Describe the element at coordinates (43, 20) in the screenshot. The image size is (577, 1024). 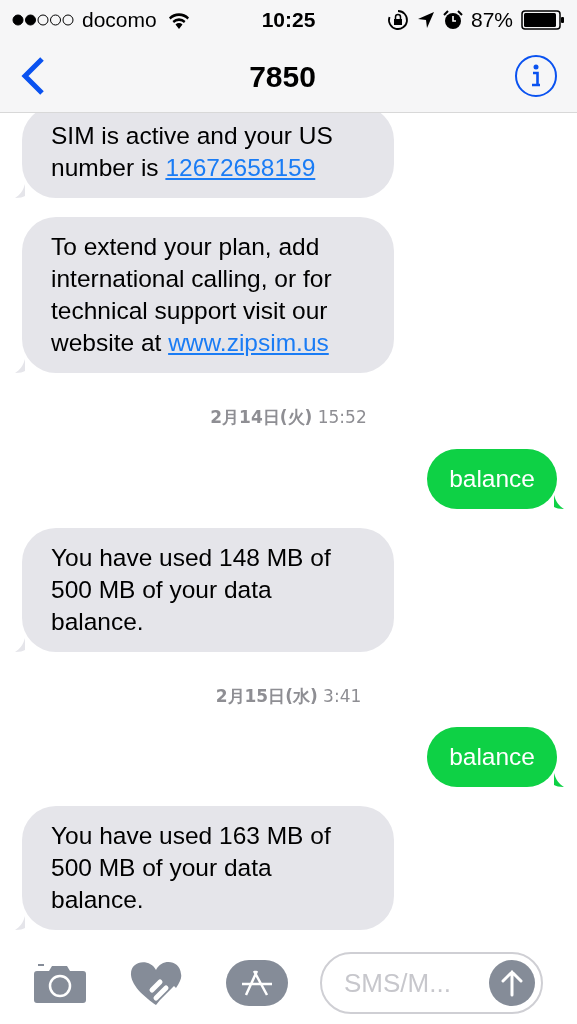
I see `signal-icon` at that location.